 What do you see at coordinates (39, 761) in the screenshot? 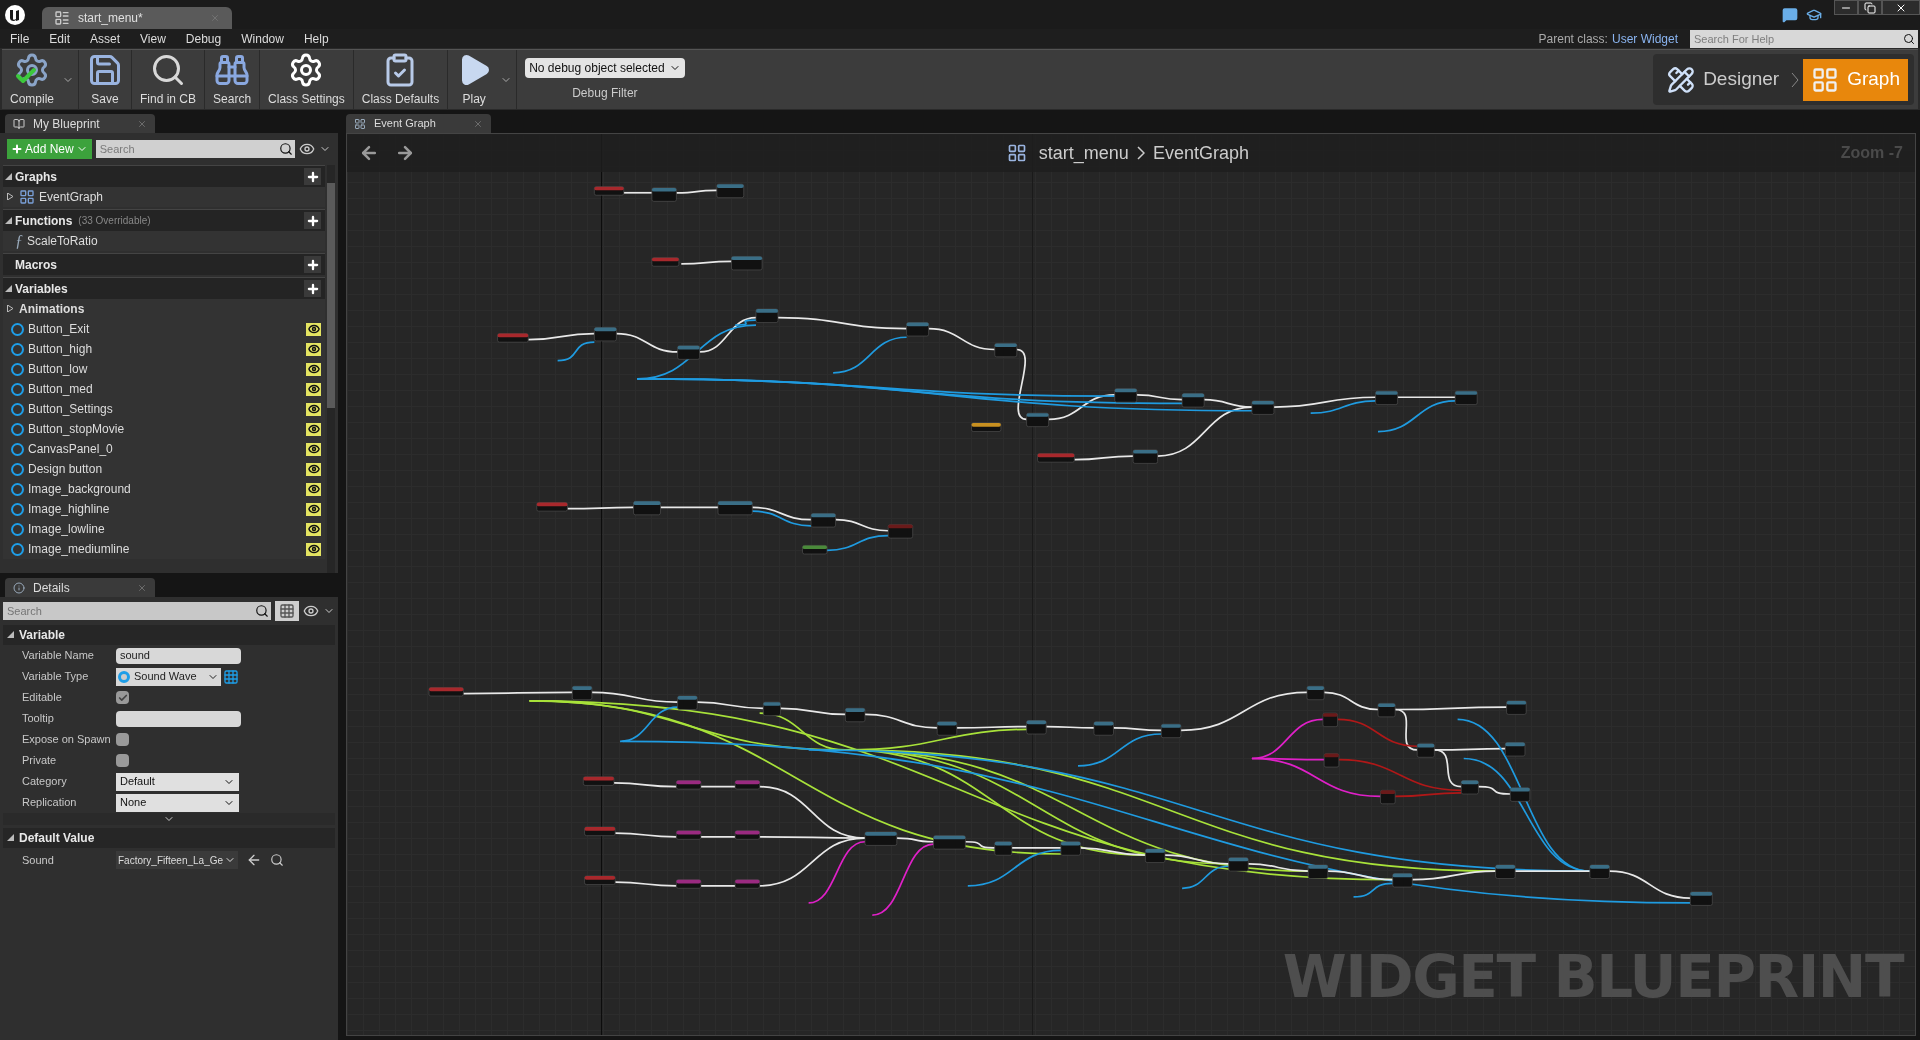
I see `property-label: Private` at bounding box center [39, 761].